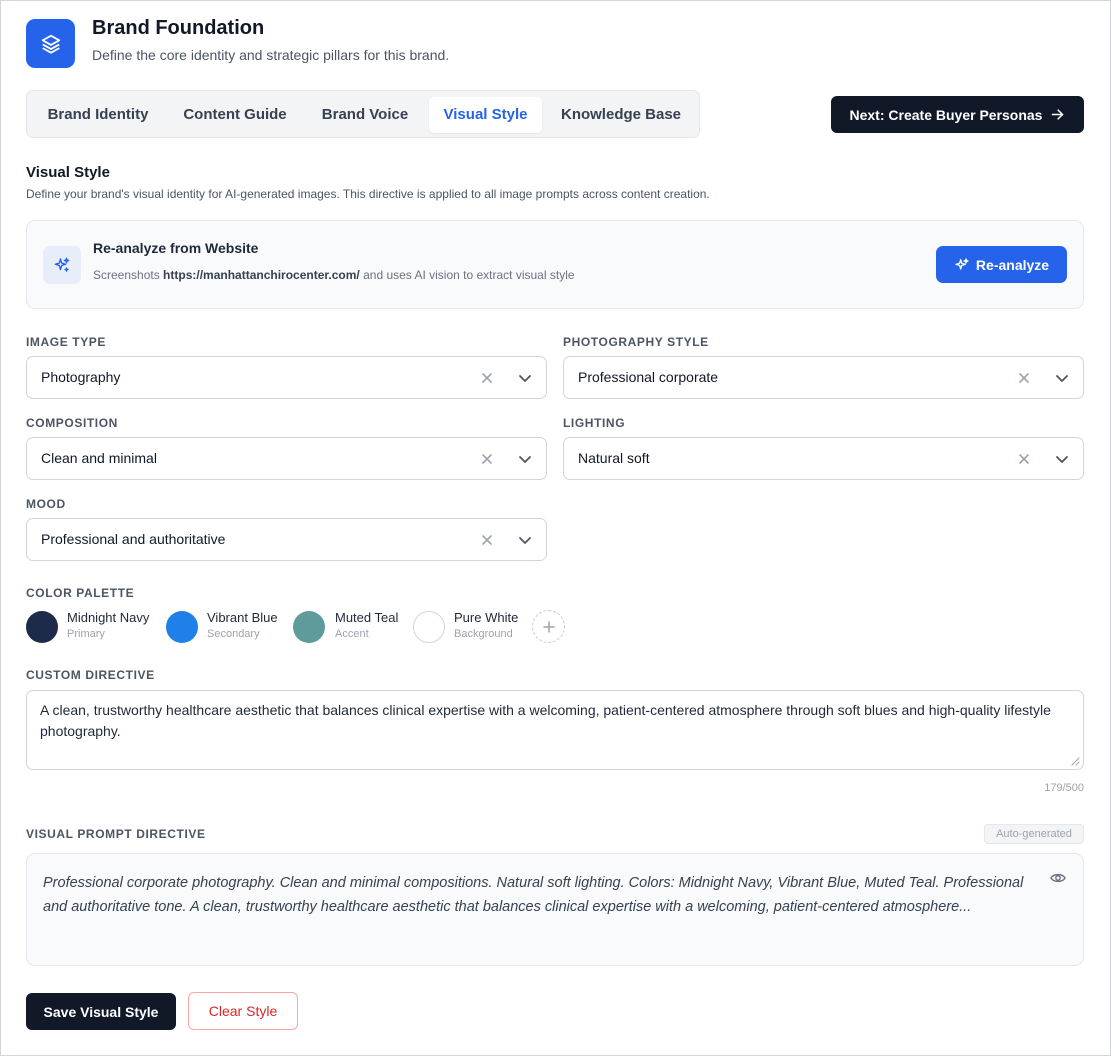 Image resolution: width=1111 pixels, height=1056 pixels. Describe the element at coordinates (367, 617) in the screenshot. I see `color-name: Muted Teal` at that location.